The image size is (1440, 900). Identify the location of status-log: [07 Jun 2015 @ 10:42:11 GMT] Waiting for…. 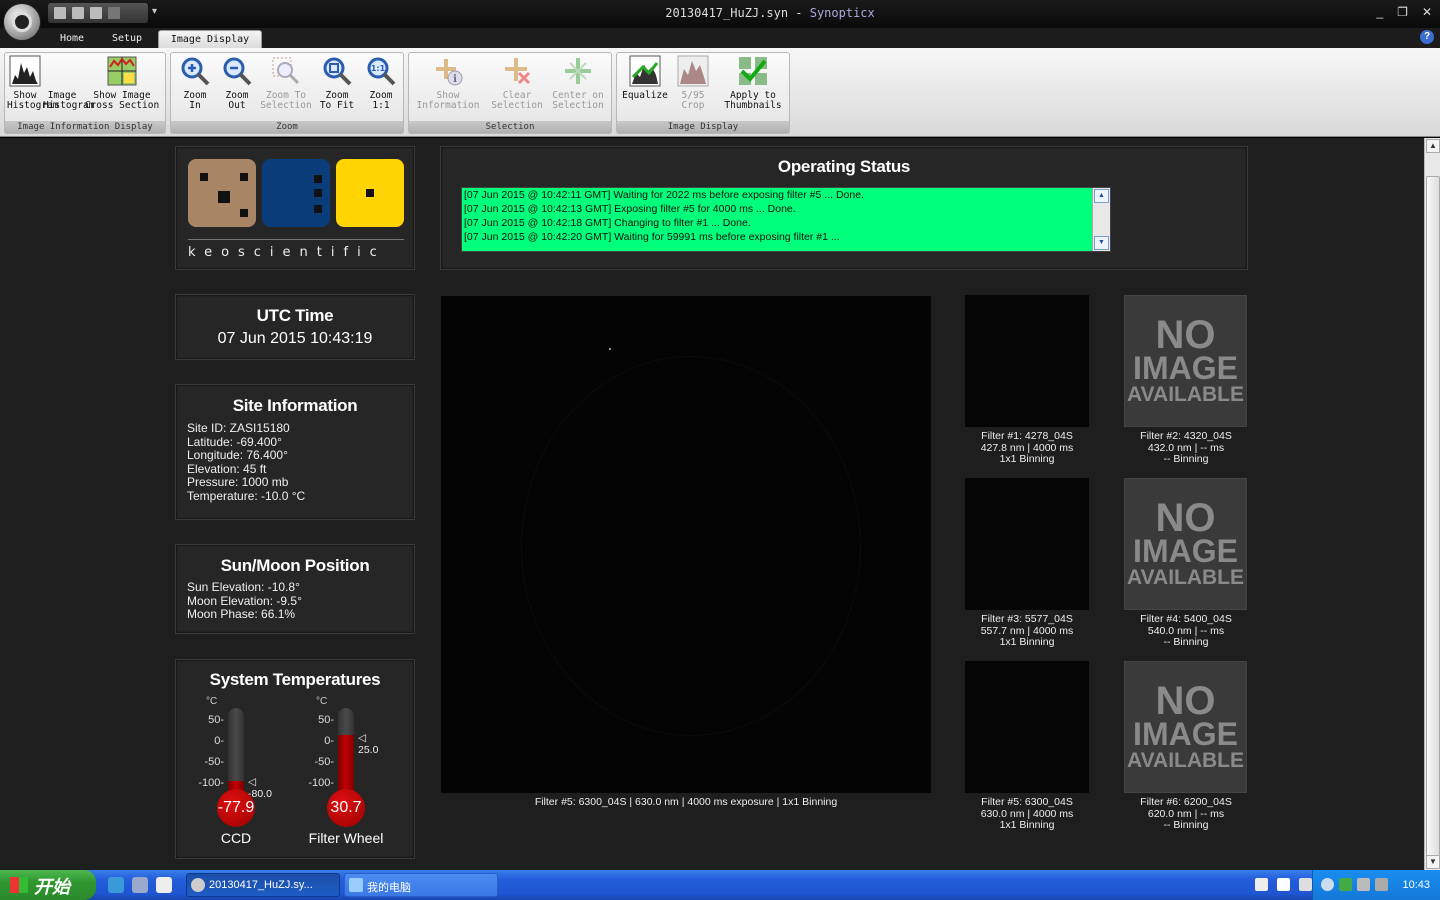
(786, 219).